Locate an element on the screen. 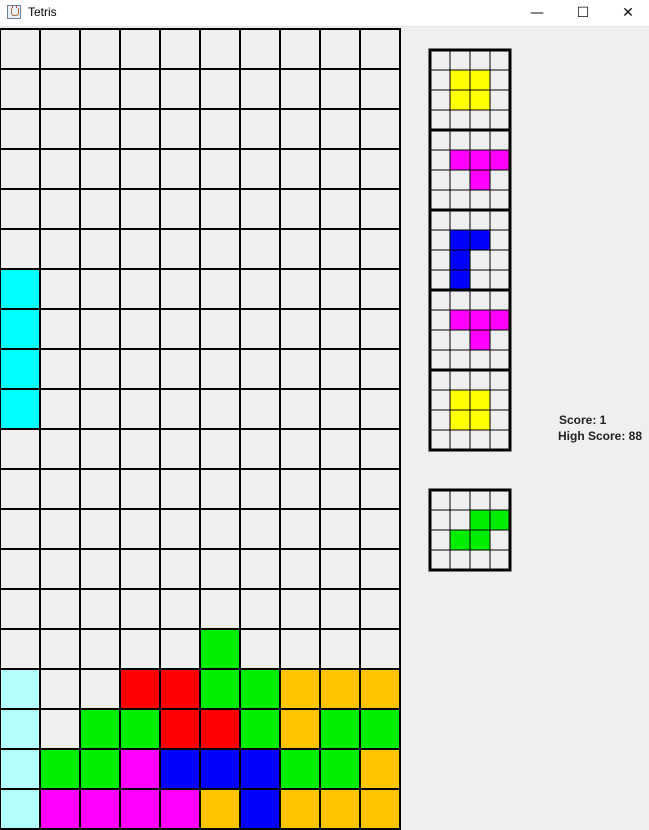 The height and width of the screenshot is (830, 649). hold-piece-block-S is located at coordinates (480, 520).